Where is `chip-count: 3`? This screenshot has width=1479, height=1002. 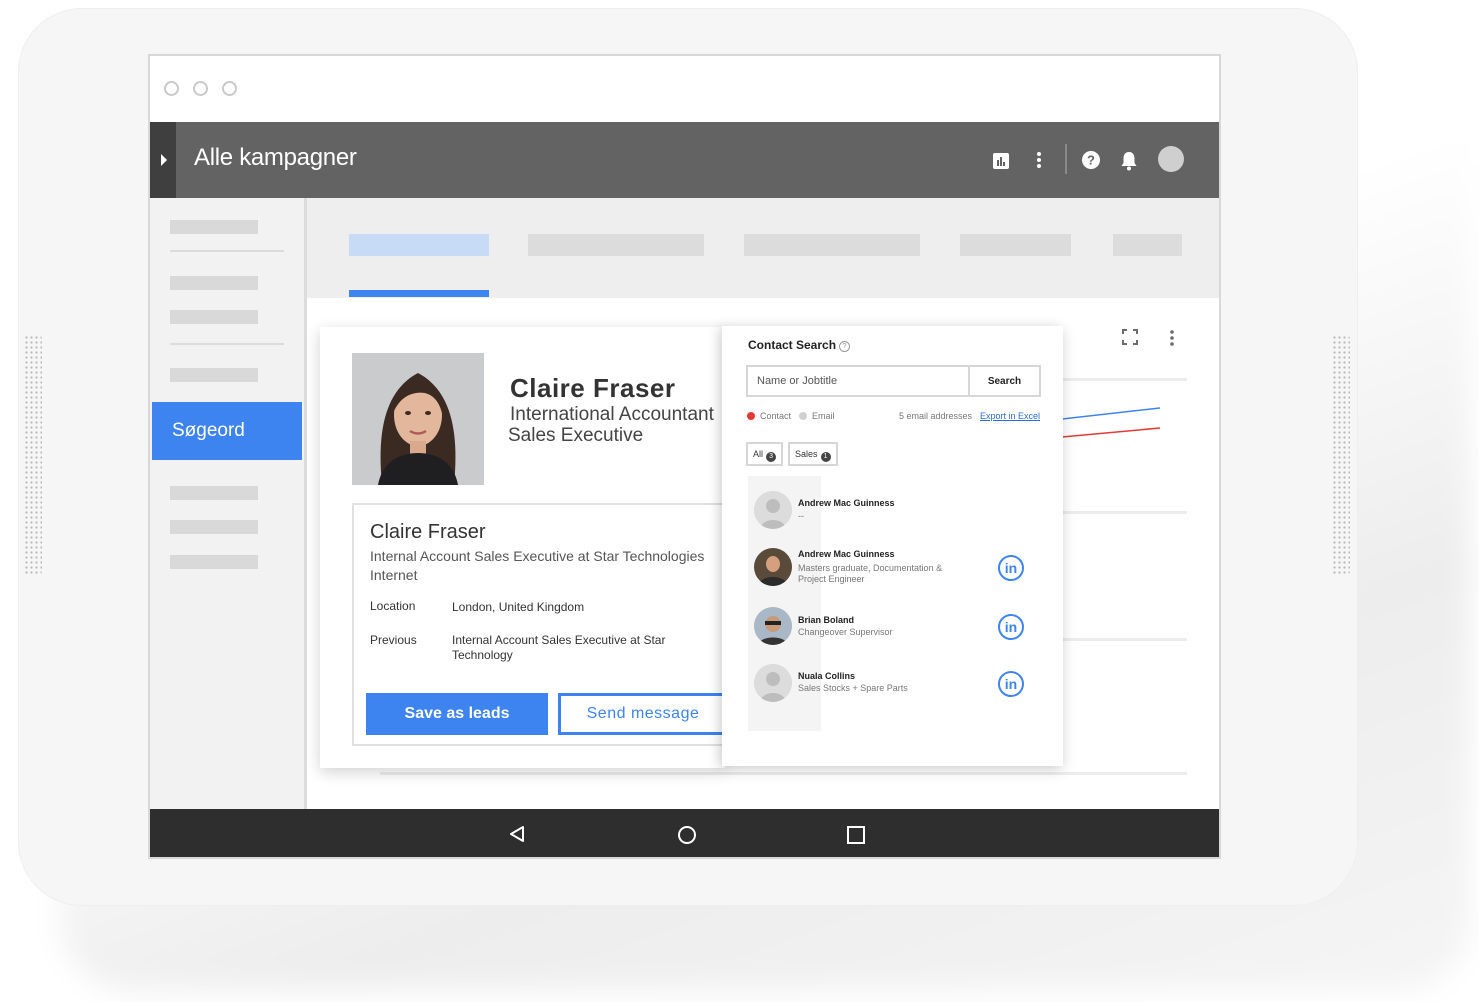
chip-count: 3 is located at coordinates (771, 457).